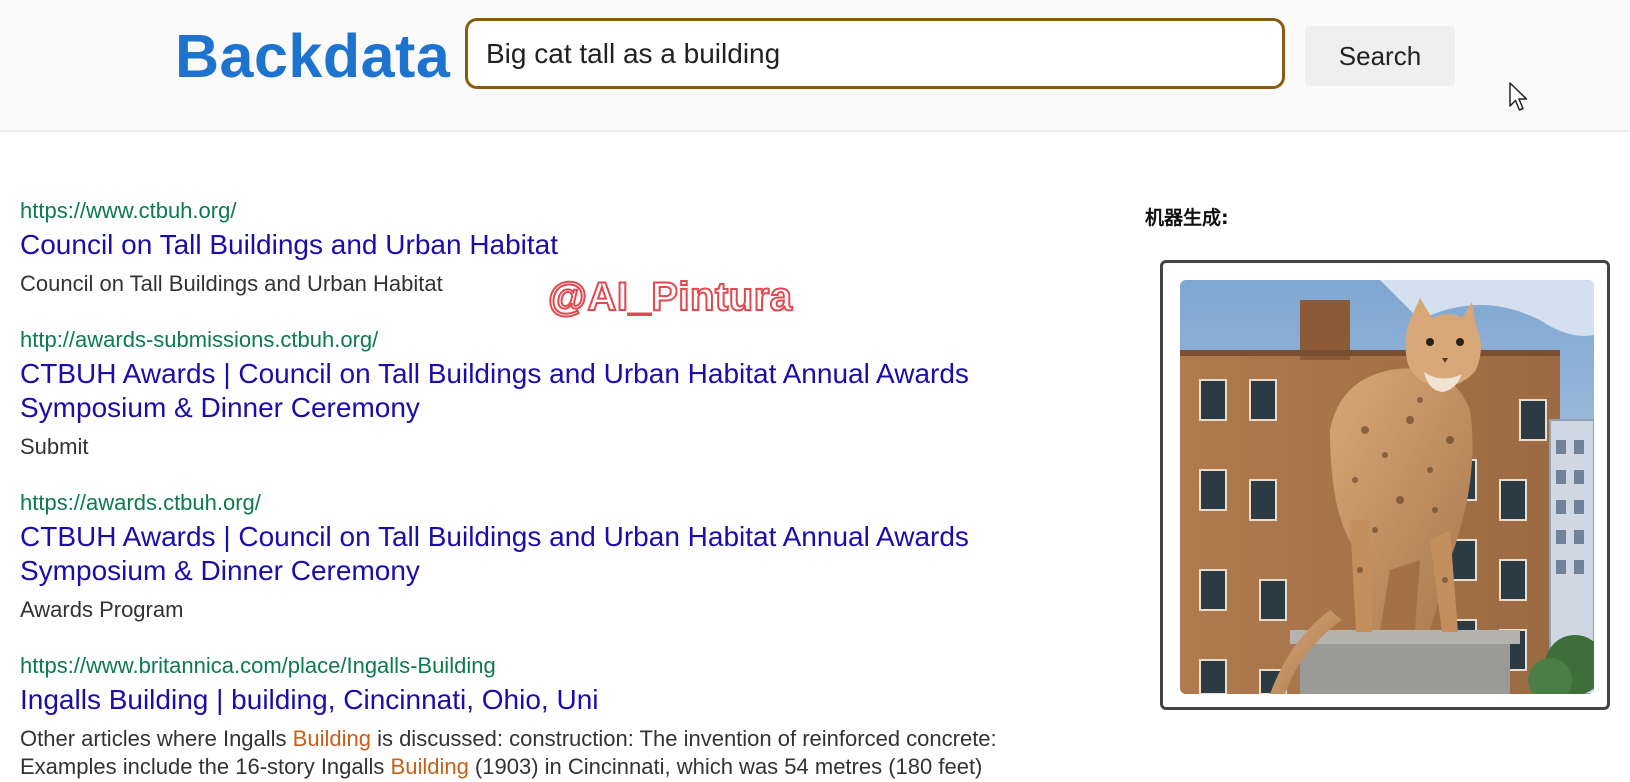 Image resolution: width=1630 pixels, height=782 pixels. What do you see at coordinates (1380, 56) in the screenshot?
I see `search-button: Search` at bounding box center [1380, 56].